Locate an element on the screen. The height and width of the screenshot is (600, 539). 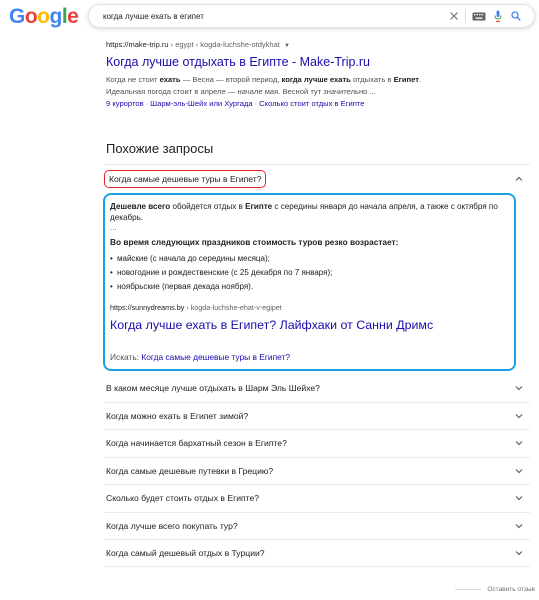
answer-site: https://sunnydreams.by is located at coordinates (147, 307).